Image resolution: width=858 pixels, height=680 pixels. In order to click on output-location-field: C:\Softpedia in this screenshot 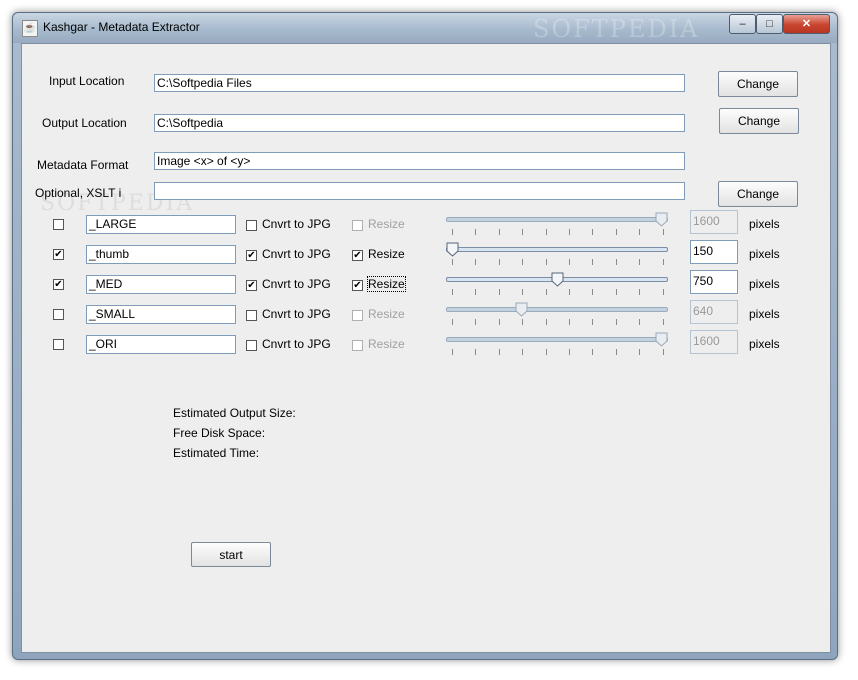, I will do `click(419, 123)`.